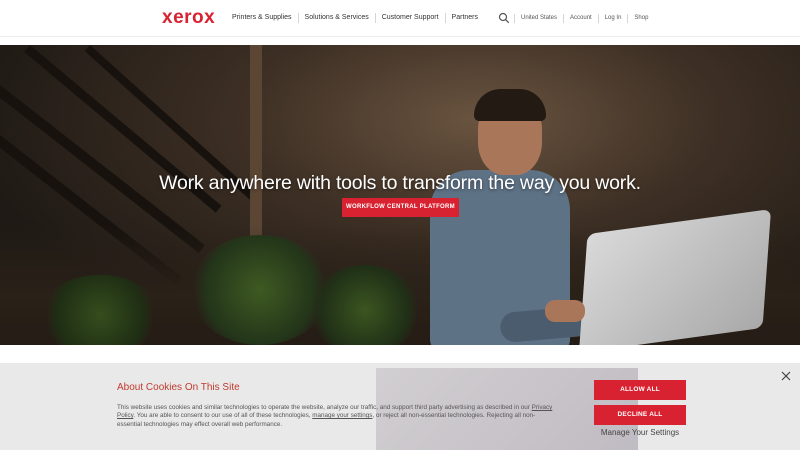  I want to click on workflow-central-button: WORKFLOW CENTRAL PLATFORM, so click(400, 207).